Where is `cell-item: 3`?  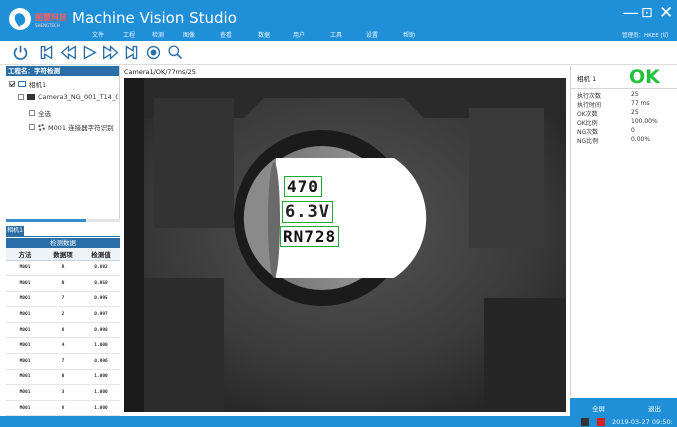
cell-item: 3 is located at coordinates (63, 392).